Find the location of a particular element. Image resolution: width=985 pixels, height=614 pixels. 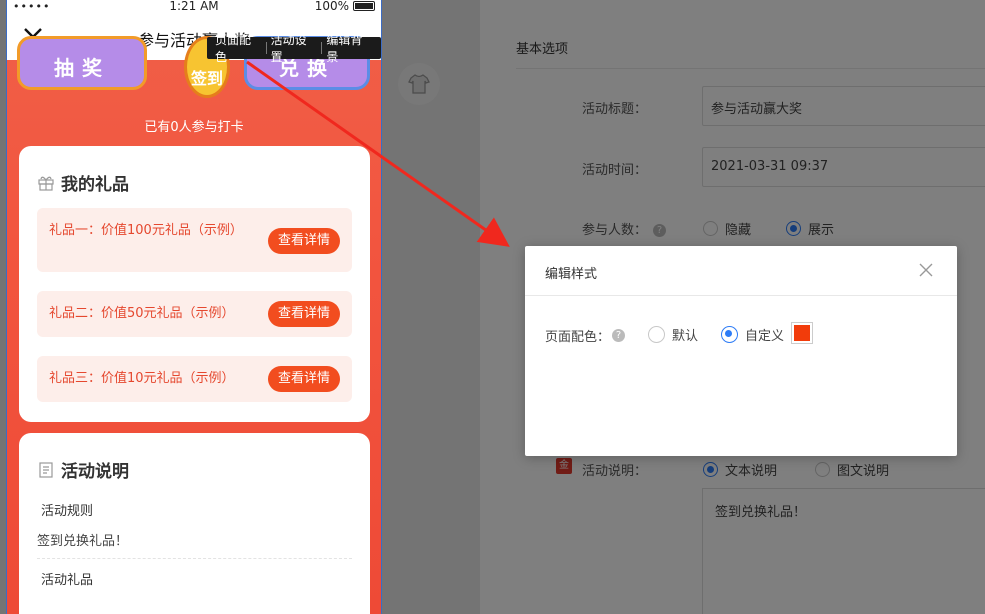

color-fill is located at coordinates (802, 333).